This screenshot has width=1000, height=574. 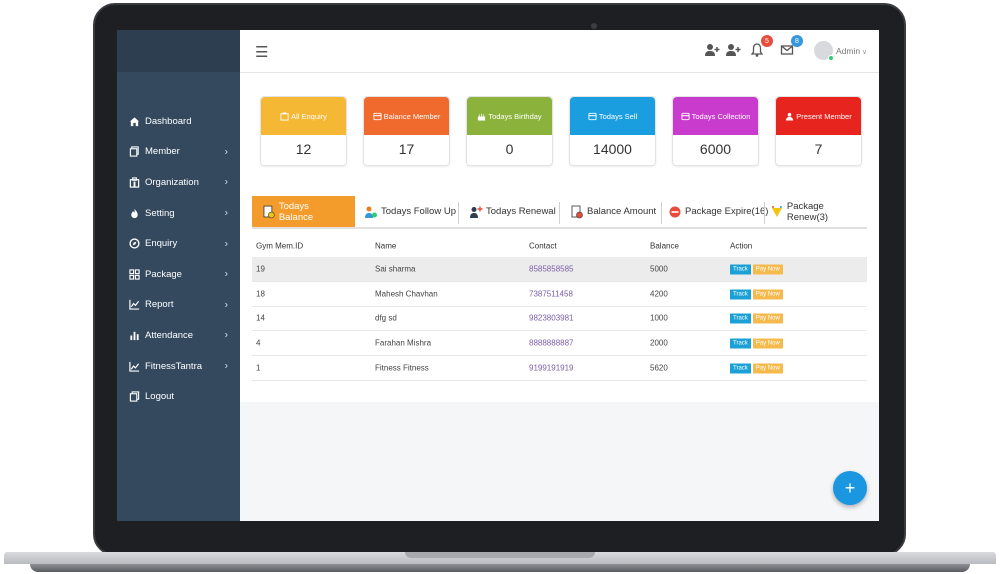 What do you see at coordinates (515, 116) in the screenshot?
I see `card-label: Todays Birthday` at bounding box center [515, 116].